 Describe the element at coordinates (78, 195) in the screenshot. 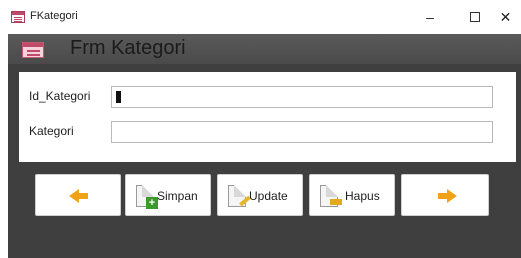

I see `previous-record-button` at that location.